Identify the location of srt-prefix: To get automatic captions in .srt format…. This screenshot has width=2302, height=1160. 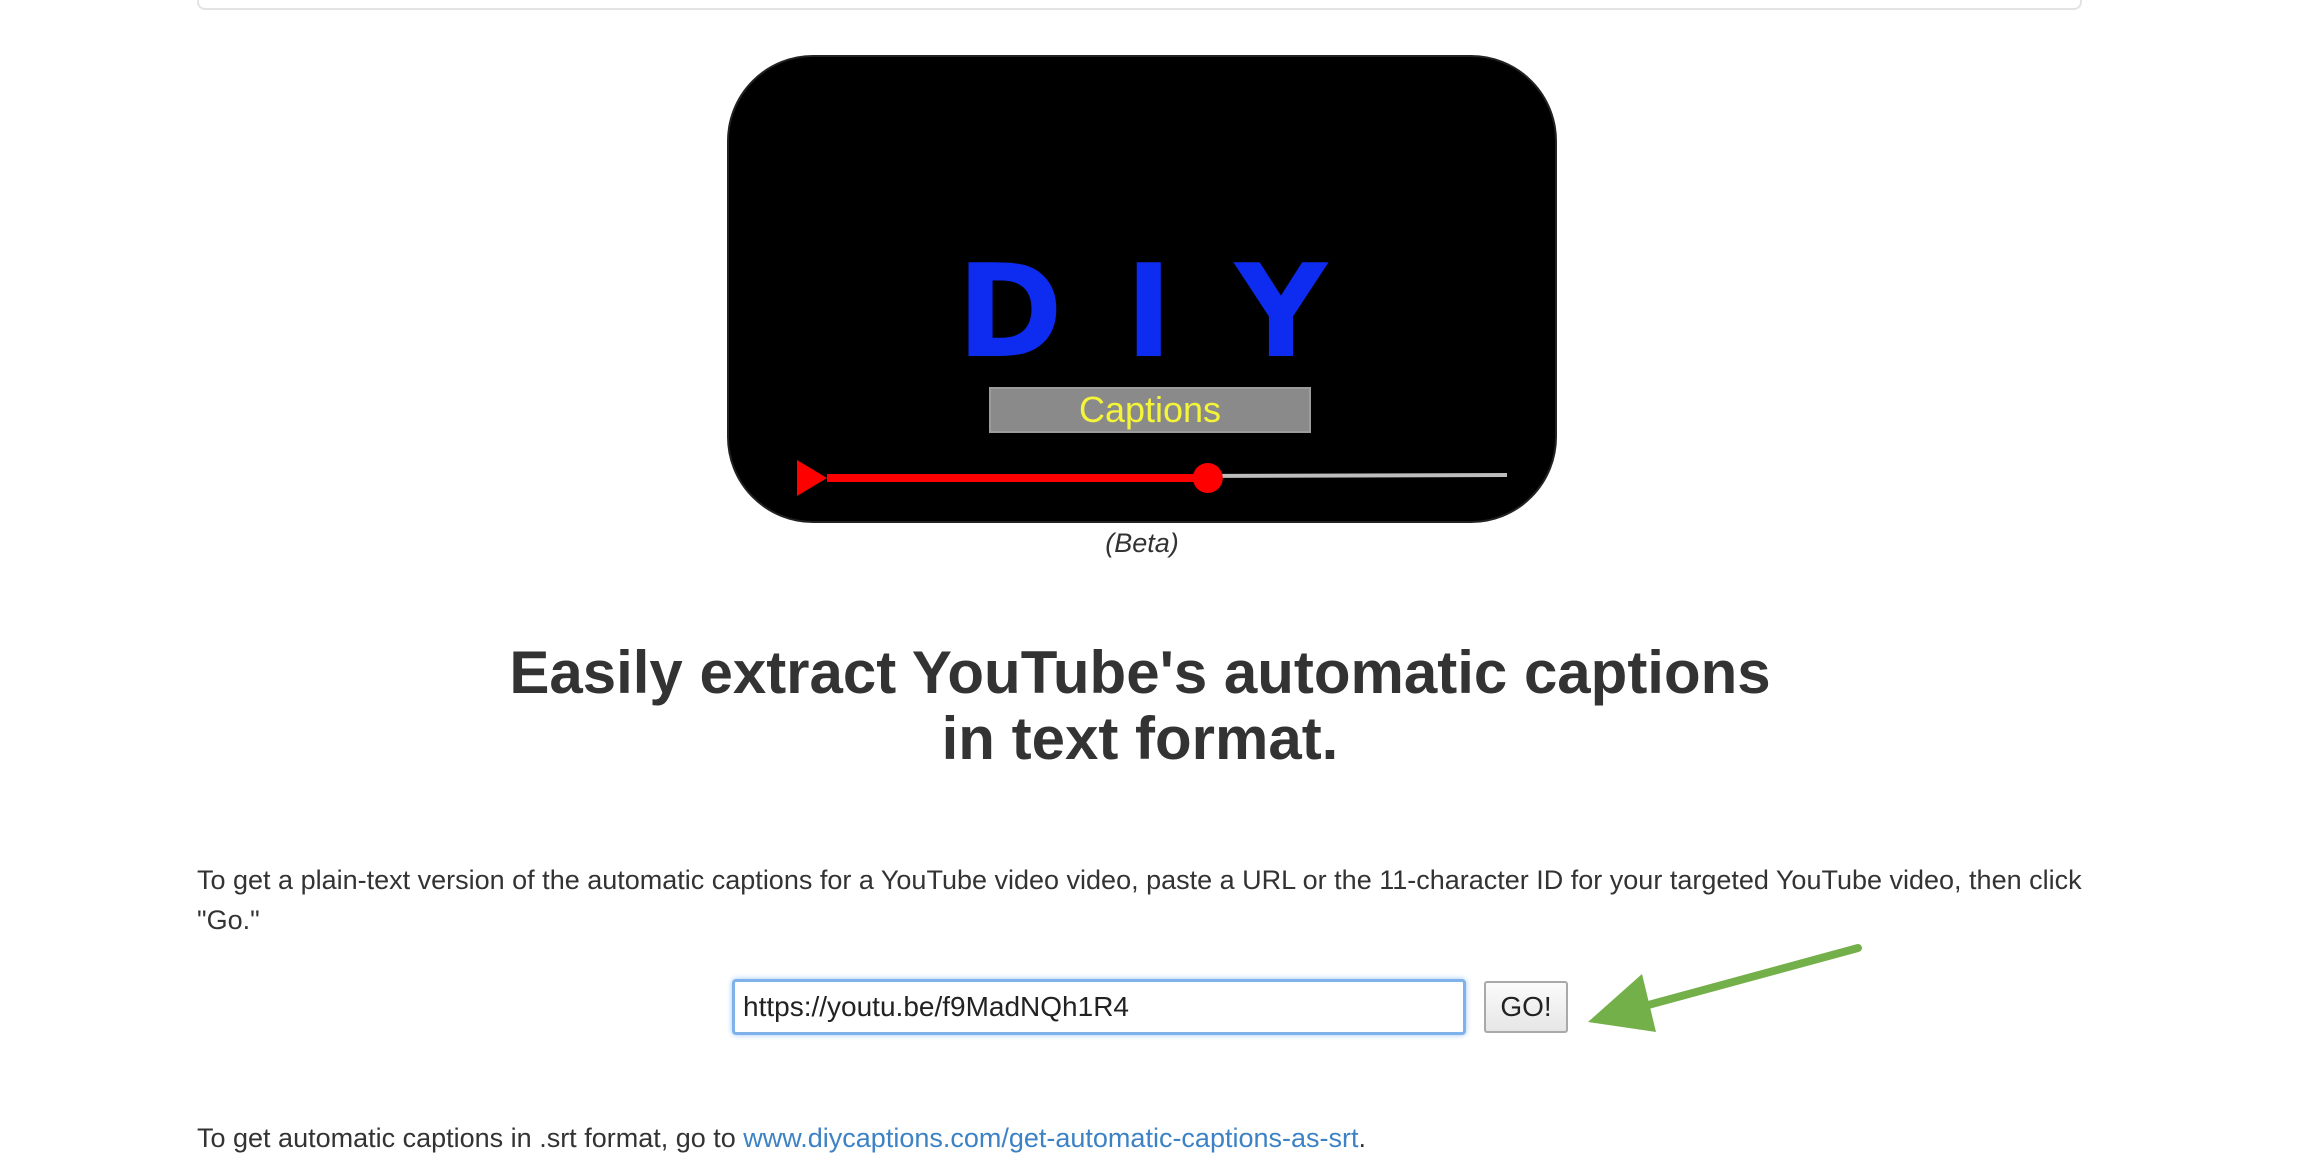
(470, 1138).